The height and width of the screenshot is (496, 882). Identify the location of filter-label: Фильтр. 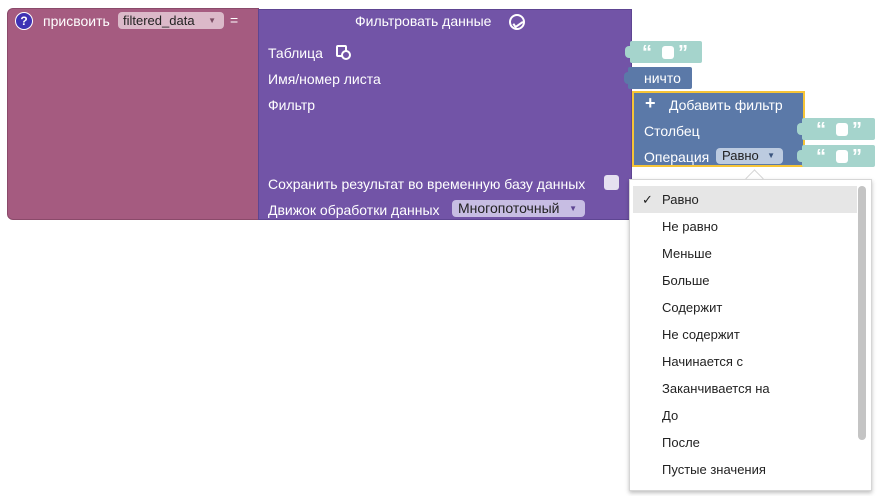
(292, 105).